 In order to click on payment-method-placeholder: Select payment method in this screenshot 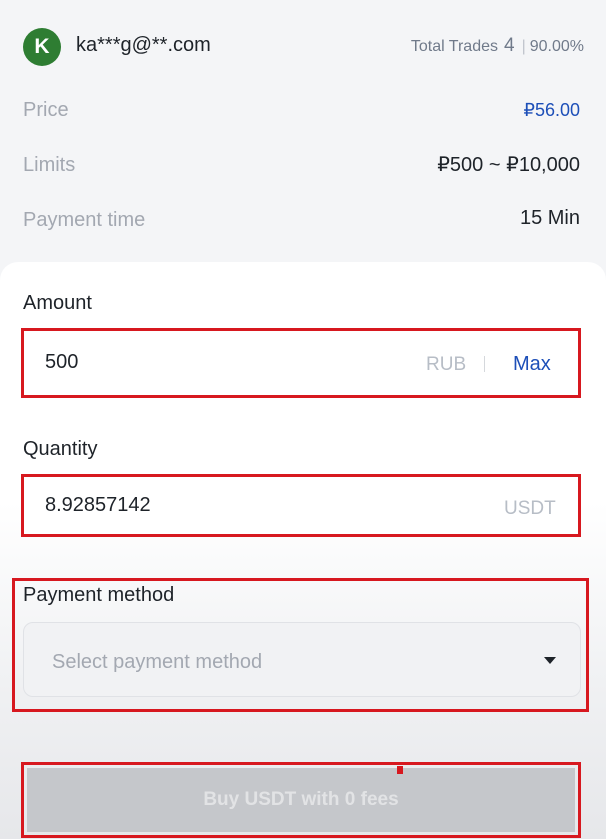, I will do `click(157, 662)`.